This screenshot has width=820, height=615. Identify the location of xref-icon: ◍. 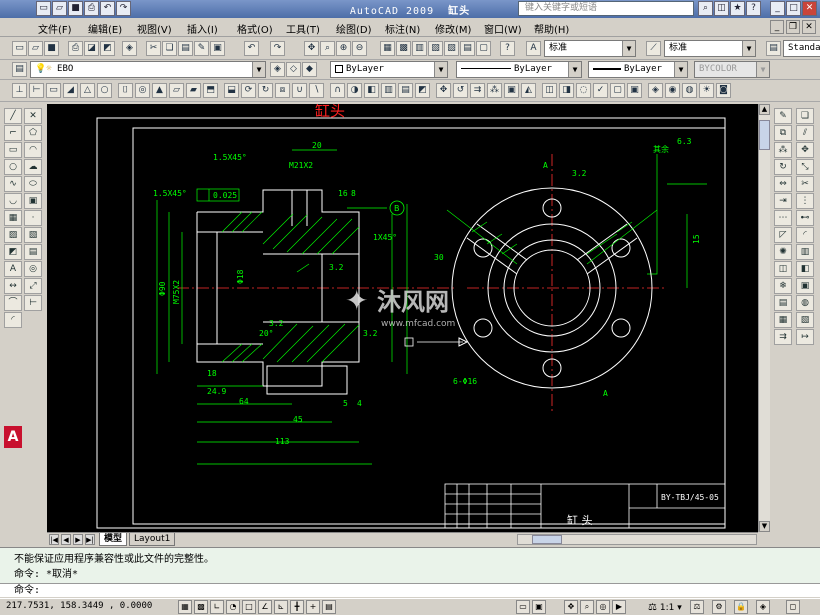
(805, 303).